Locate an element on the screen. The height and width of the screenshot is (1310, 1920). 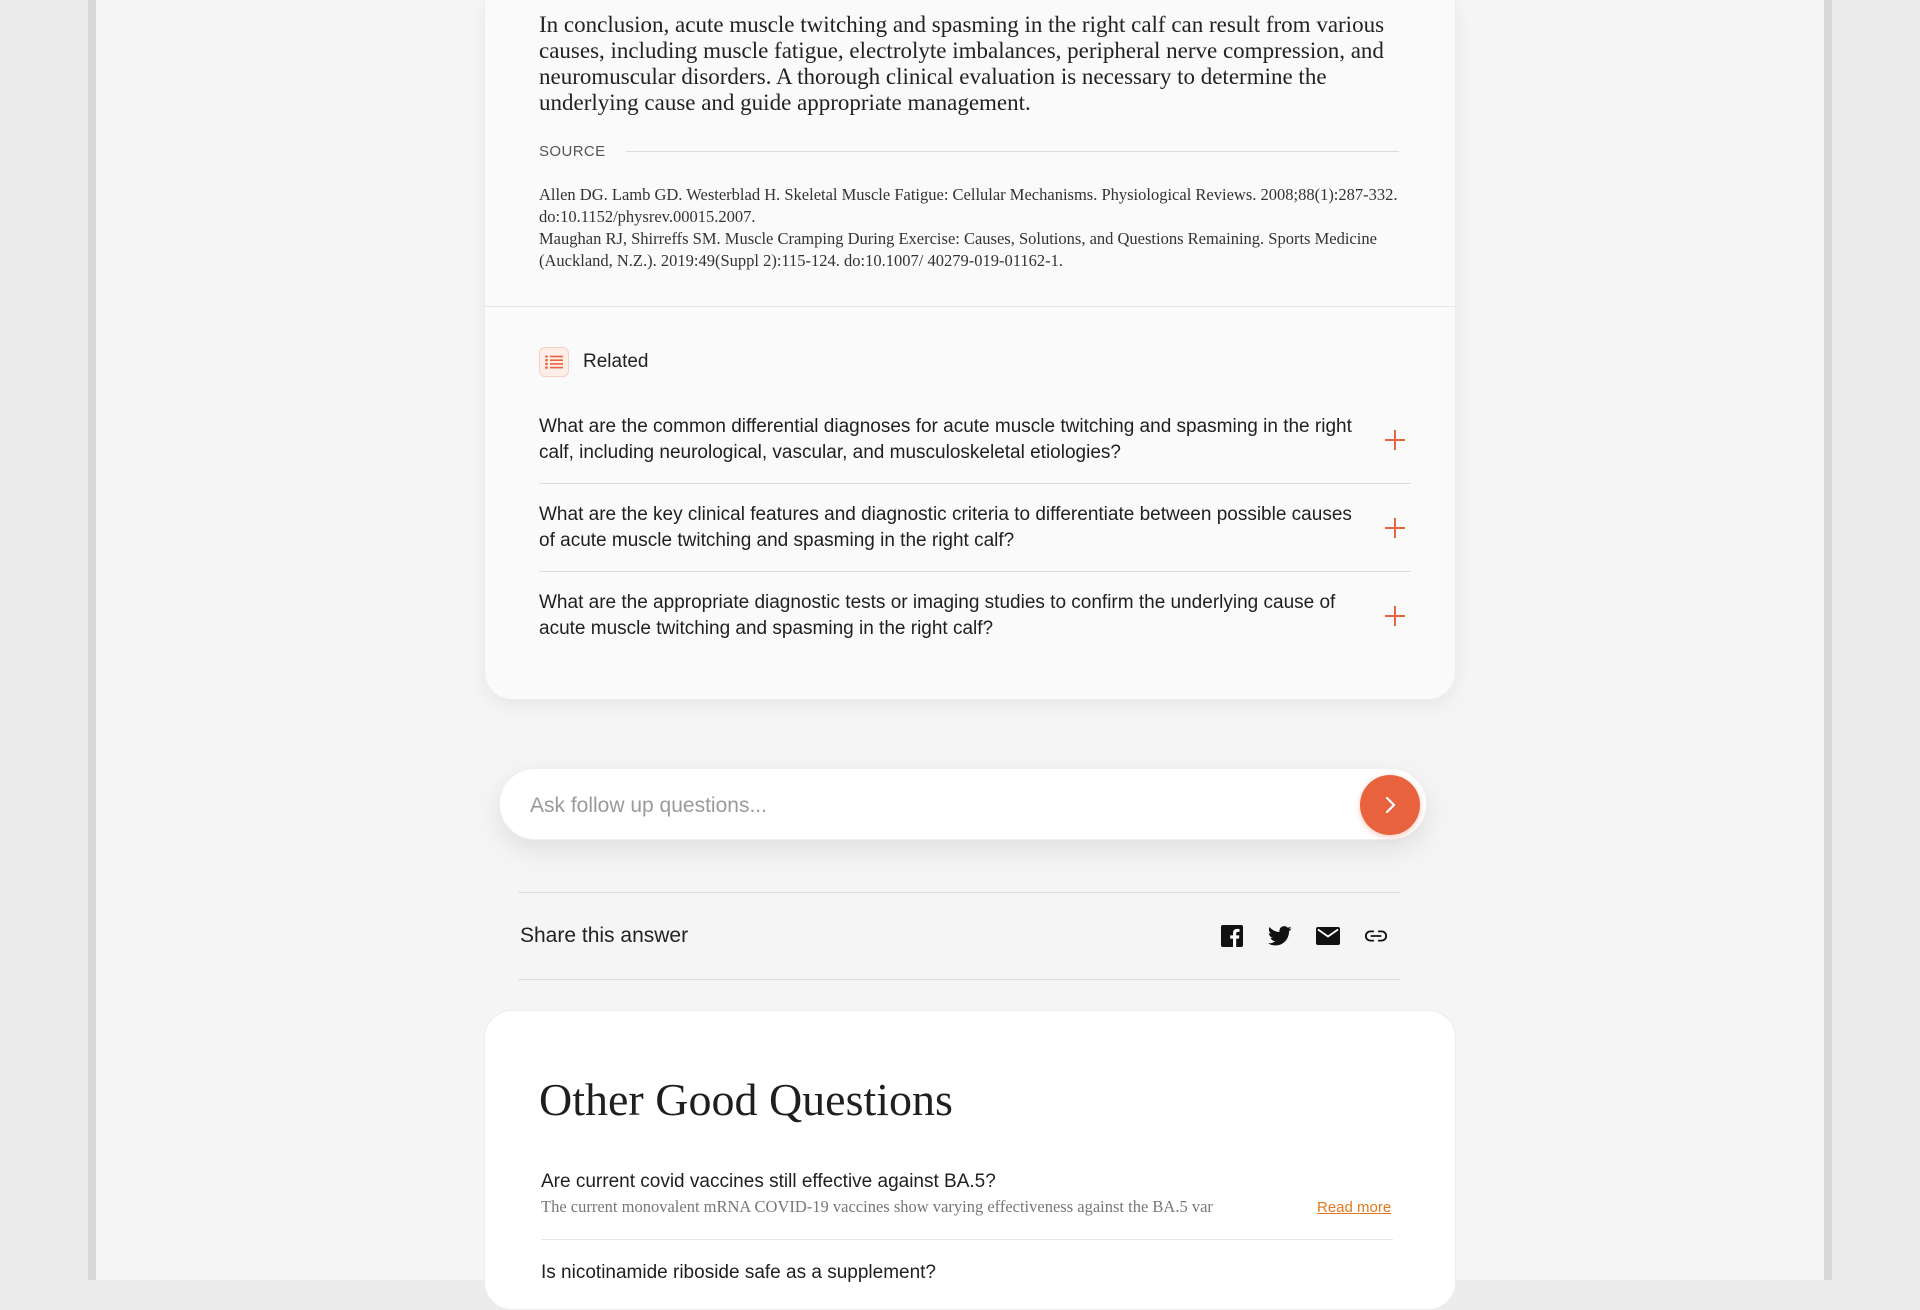
followup-bar is located at coordinates (963, 804).